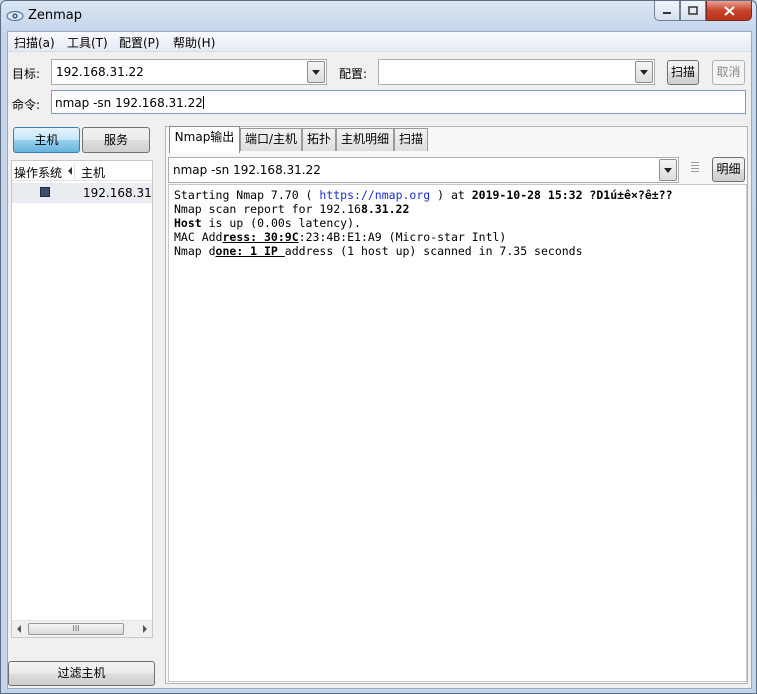 This screenshot has height=694, width=757. I want to click on target-combo: 192.168.31.22, so click(189, 72).